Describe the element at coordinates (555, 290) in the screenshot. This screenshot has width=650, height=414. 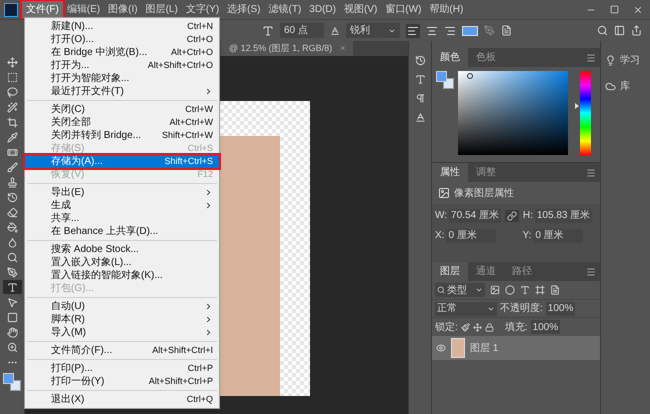
I see `smart-object-filter-icon` at that location.